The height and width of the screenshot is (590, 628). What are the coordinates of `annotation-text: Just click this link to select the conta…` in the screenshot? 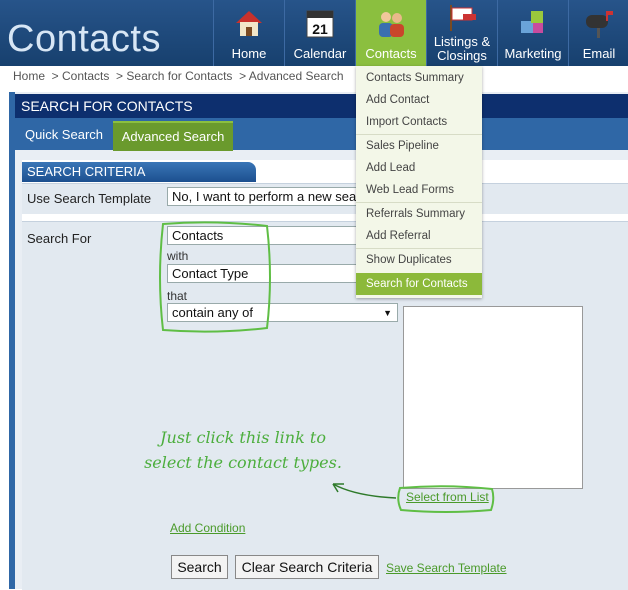 It's located at (243, 450).